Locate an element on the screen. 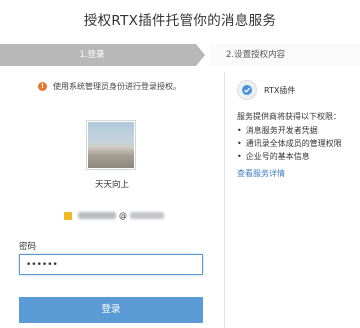 This screenshot has width=360, height=328. user-display-name: 天天向上 is located at coordinates (111, 185).